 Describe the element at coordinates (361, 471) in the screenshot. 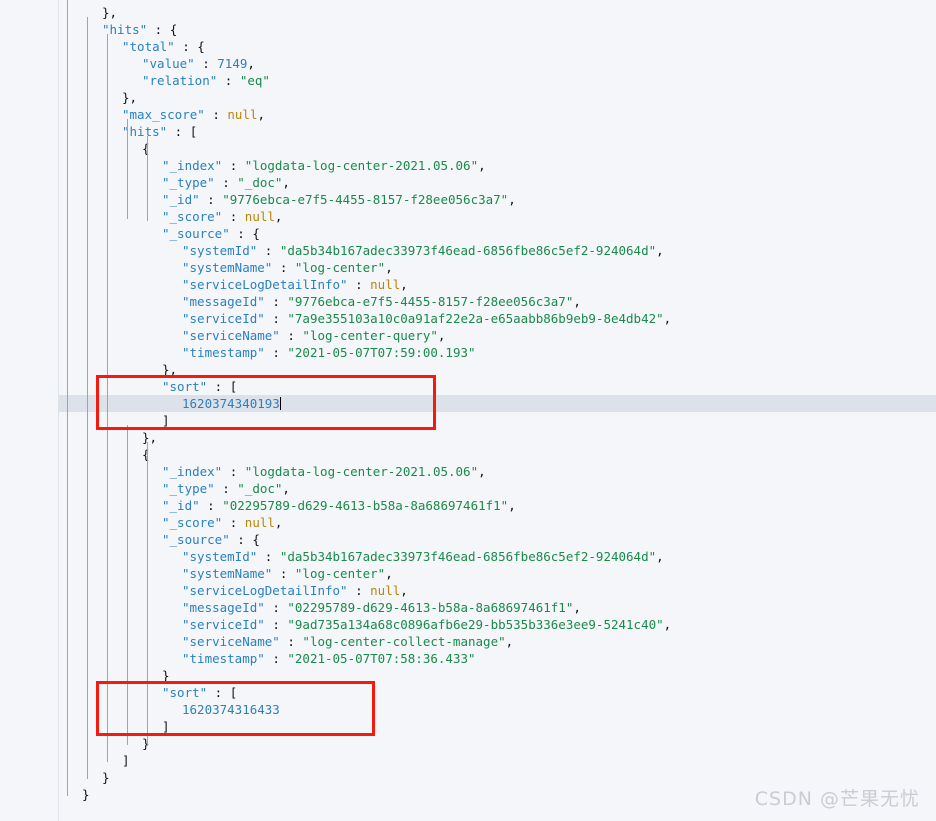

I see `token-str: "logdata-log-center-2021.05.06"` at that location.